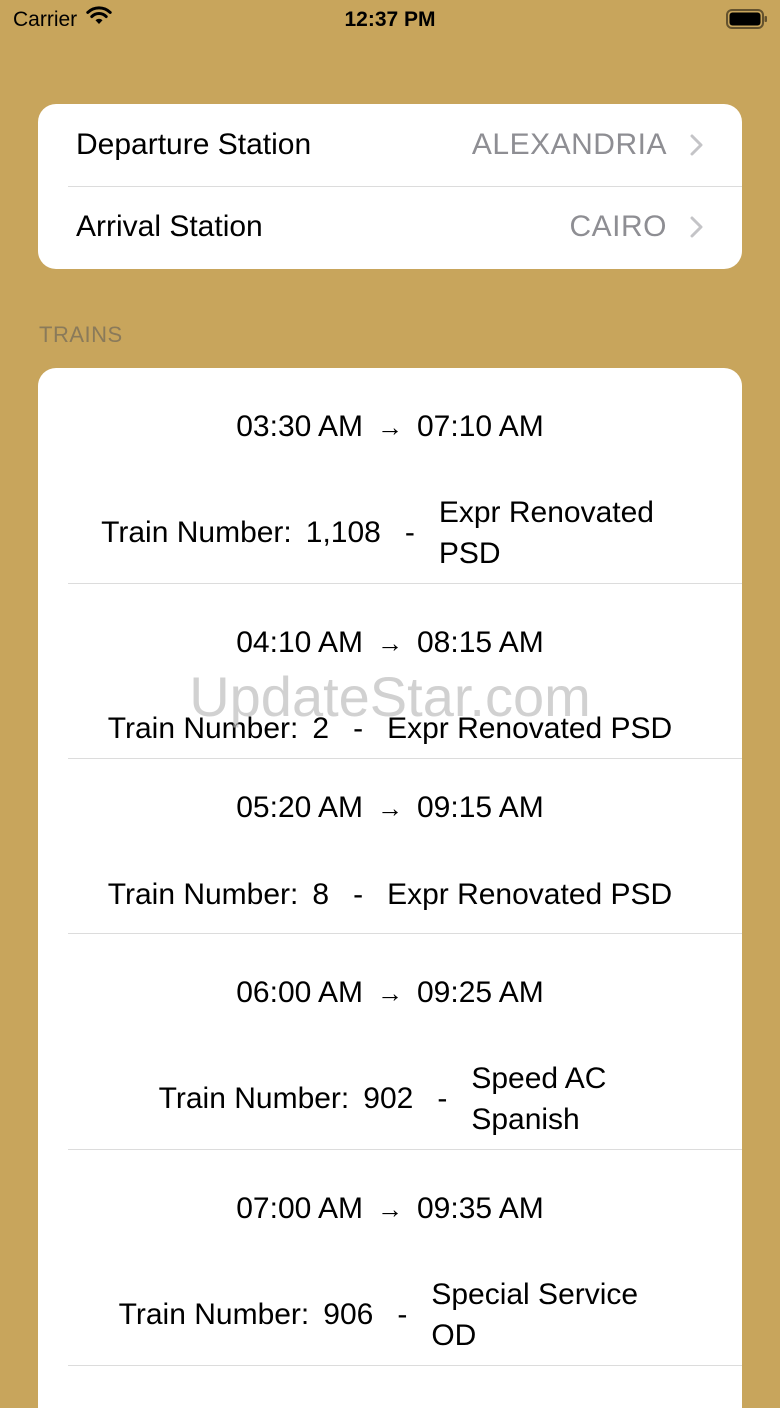 The height and width of the screenshot is (1408, 780). What do you see at coordinates (539, 1078) in the screenshot?
I see `train-class-line1: Speed AC` at bounding box center [539, 1078].